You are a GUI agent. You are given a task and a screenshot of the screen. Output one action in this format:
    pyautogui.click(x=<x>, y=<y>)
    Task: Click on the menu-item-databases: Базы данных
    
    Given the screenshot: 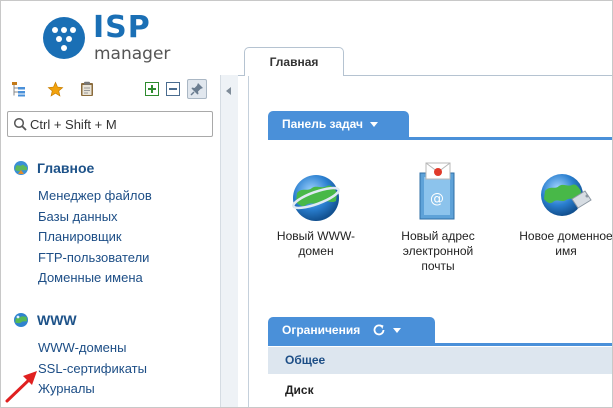 What is the action you would take?
    pyautogui.click(x=95, y=217)
    